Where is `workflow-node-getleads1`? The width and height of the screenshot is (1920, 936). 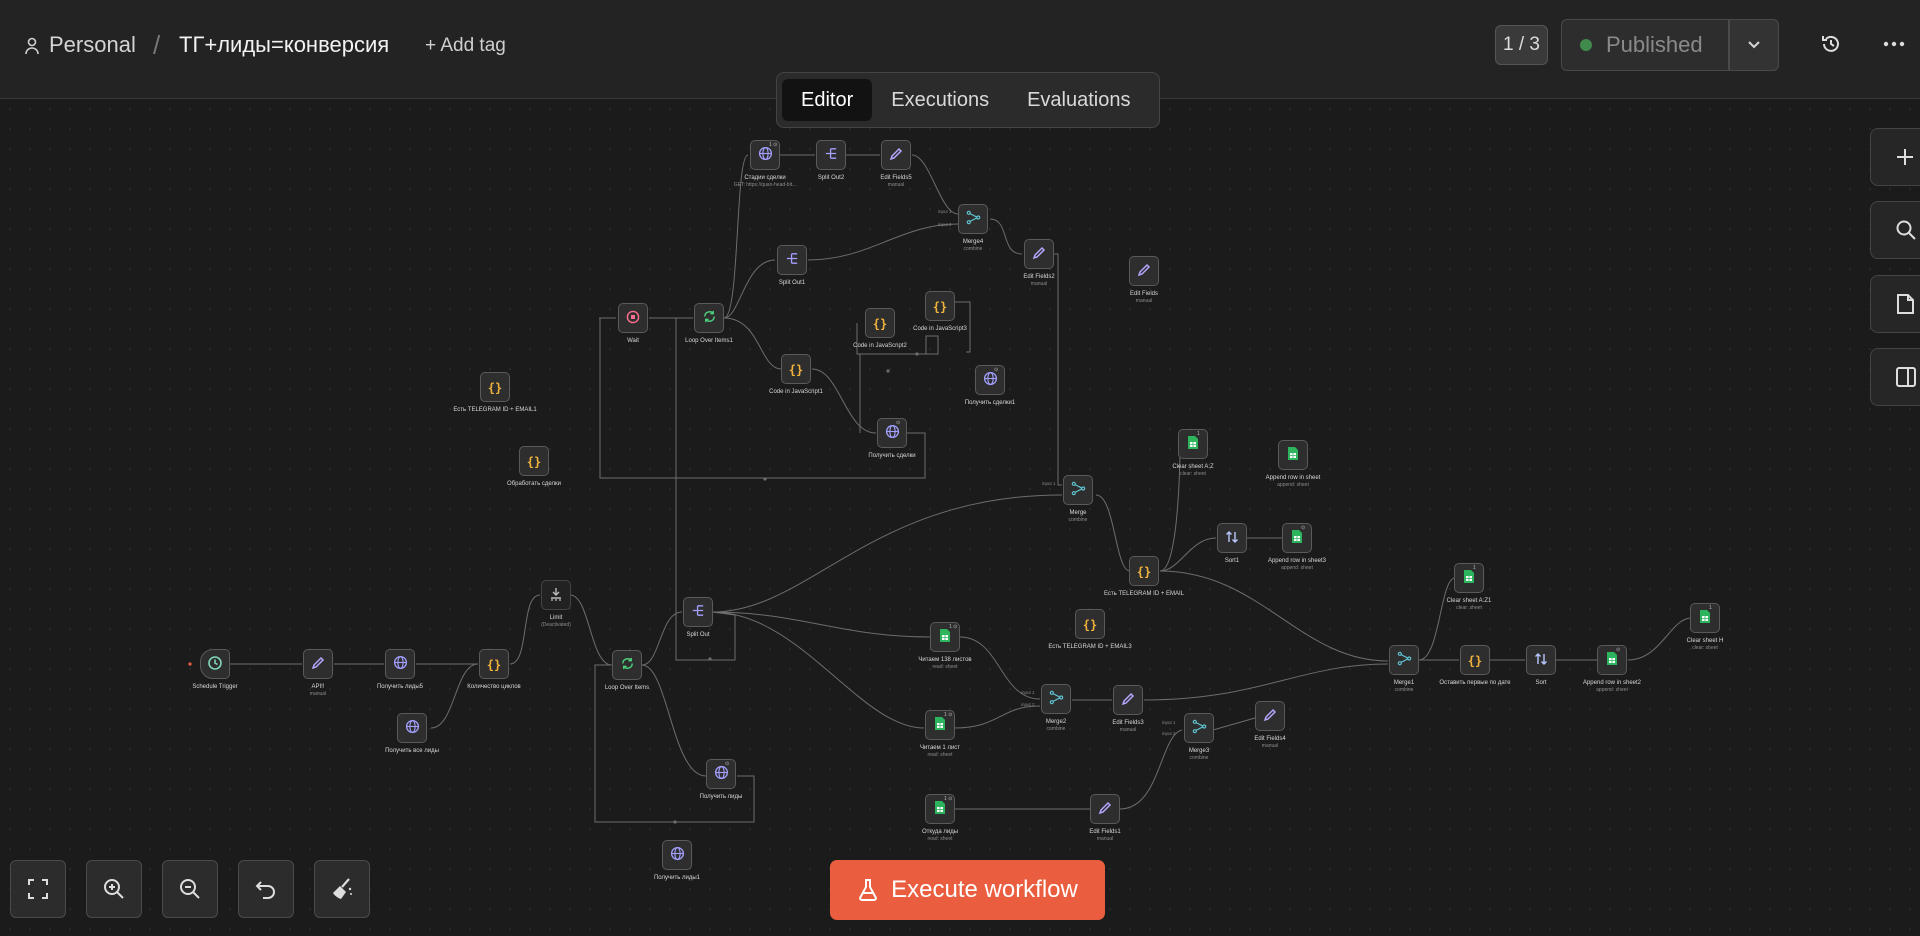 workflow-node-getleads1 is located at coordinates (677, 855).